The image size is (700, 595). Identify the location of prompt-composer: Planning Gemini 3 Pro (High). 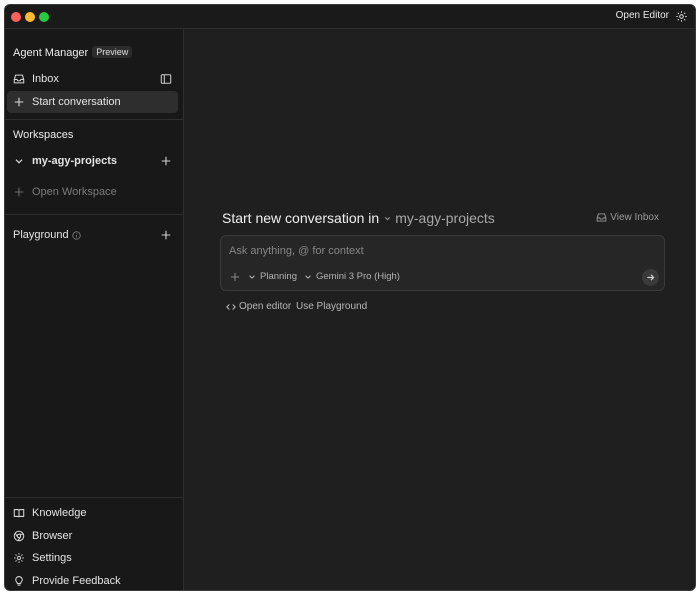
(442, 263).